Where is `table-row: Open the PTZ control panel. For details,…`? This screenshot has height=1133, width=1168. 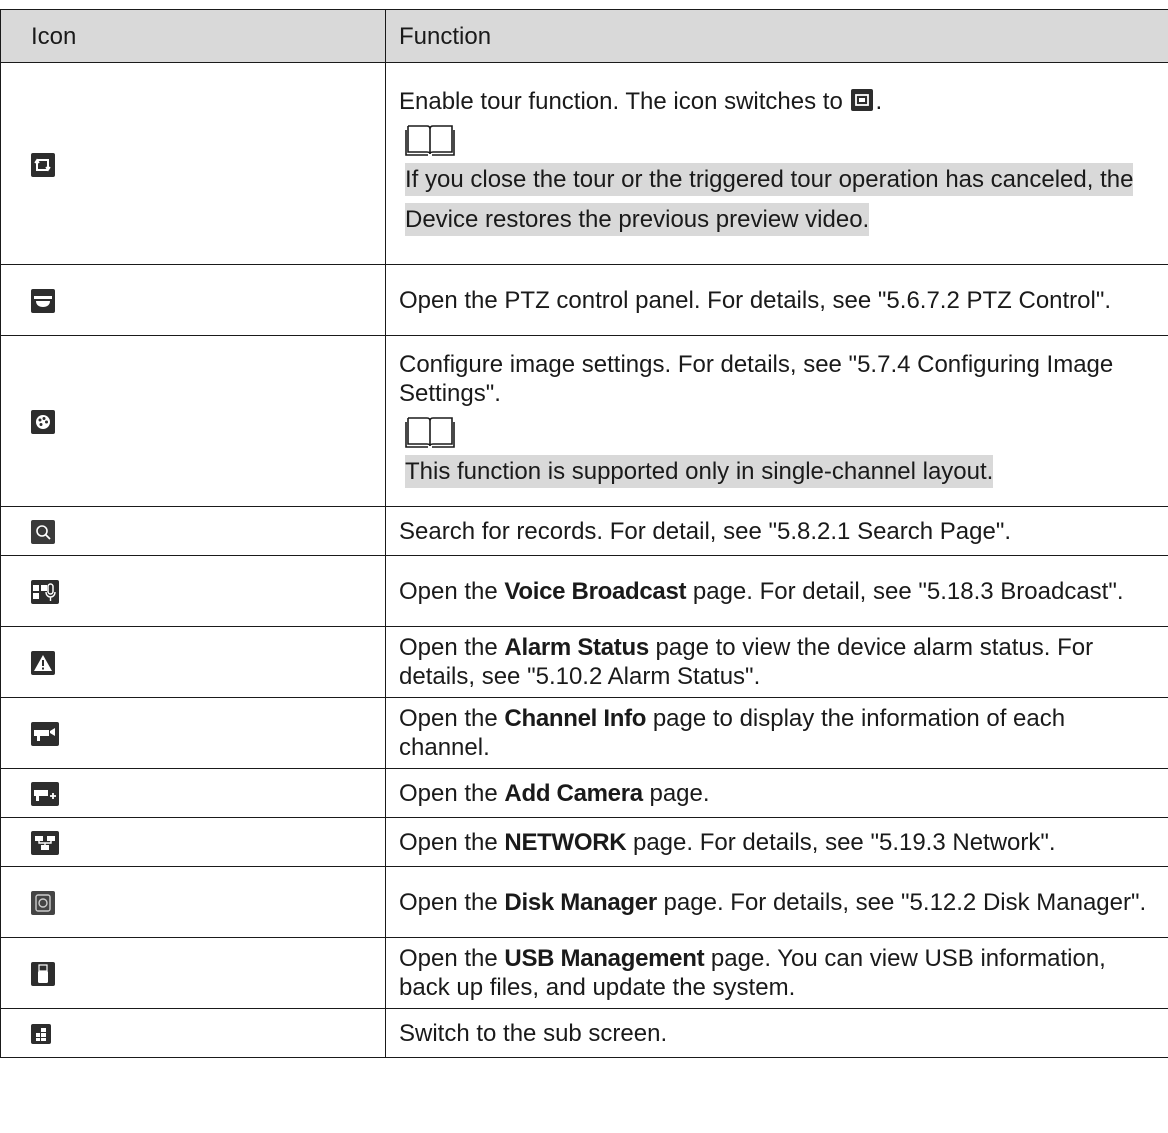 table-row: Open the PTZ control panel. For details,… is located at coordinates (584, 300).